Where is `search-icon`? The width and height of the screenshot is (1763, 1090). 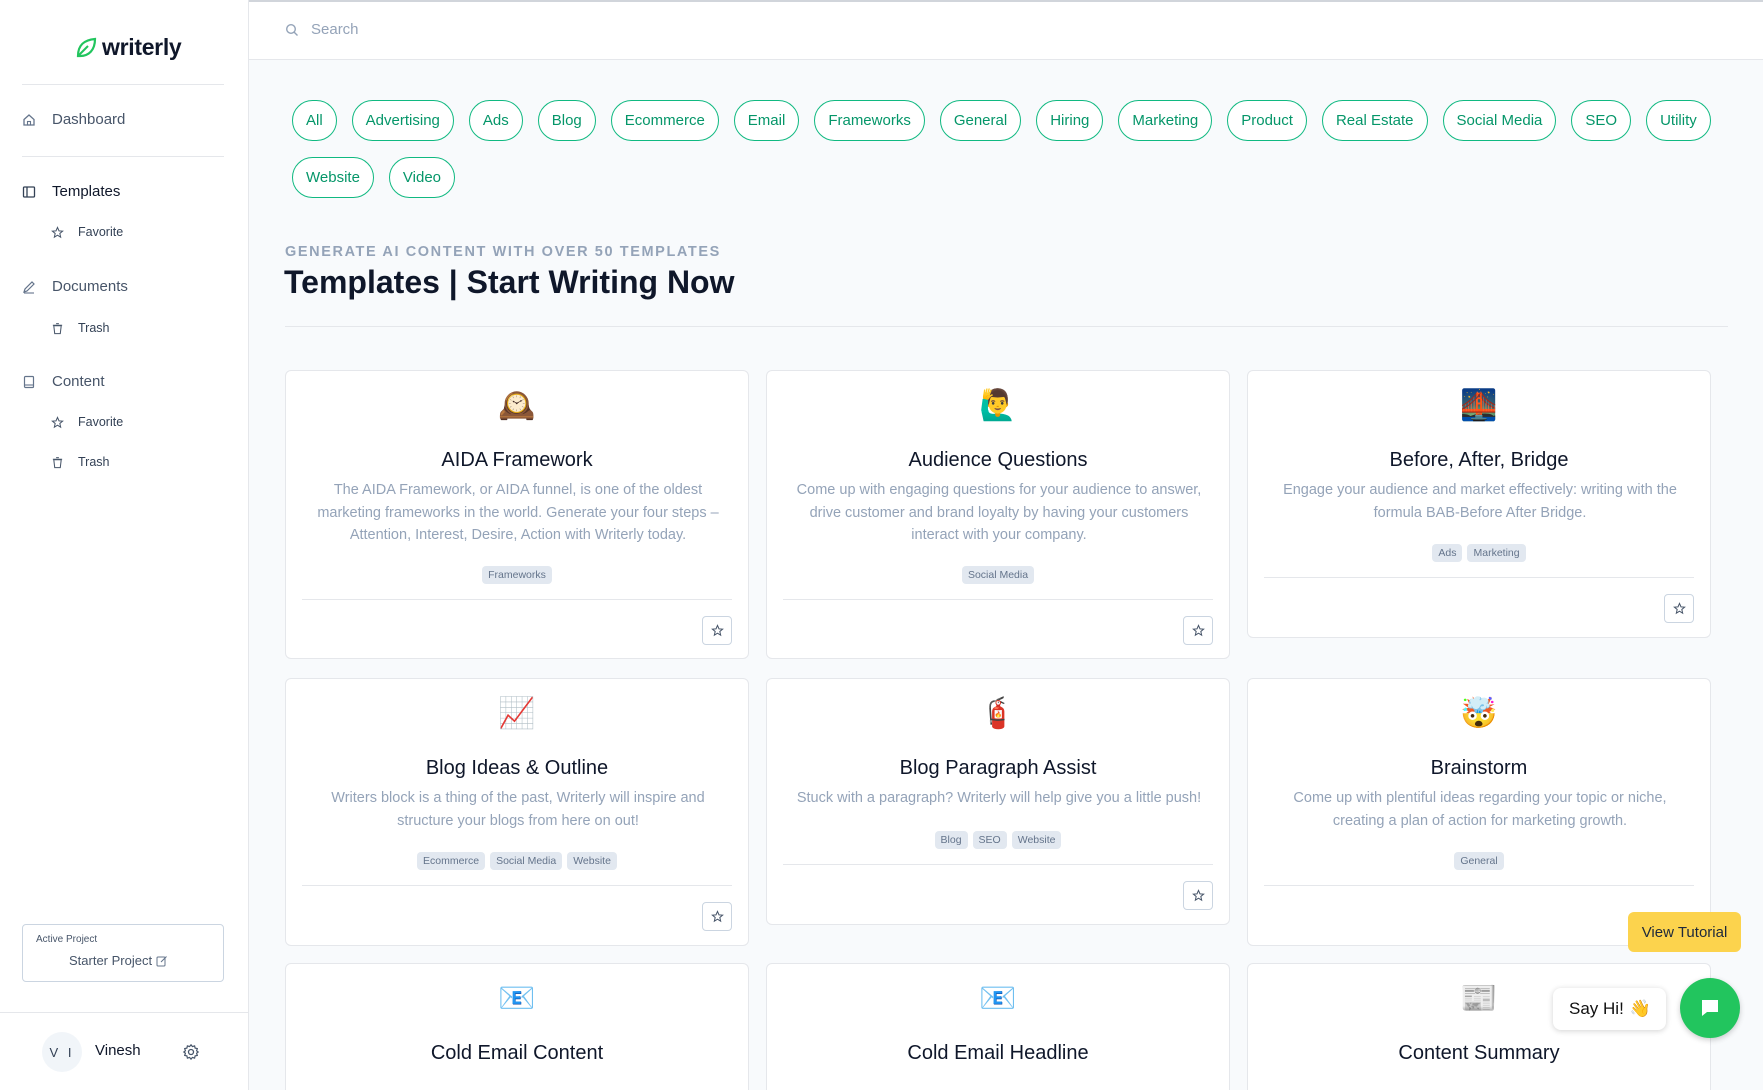 search-icon is located at coordinates (291, 29).